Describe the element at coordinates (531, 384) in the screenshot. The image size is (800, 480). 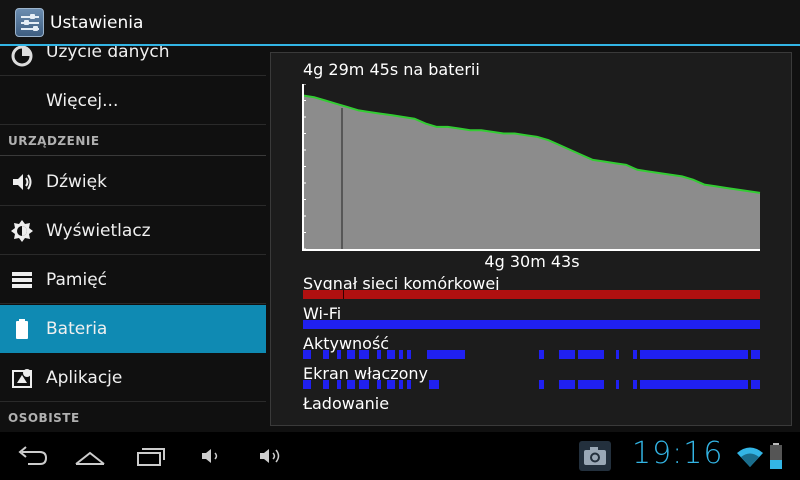
I see `track-screen-on` at that location.